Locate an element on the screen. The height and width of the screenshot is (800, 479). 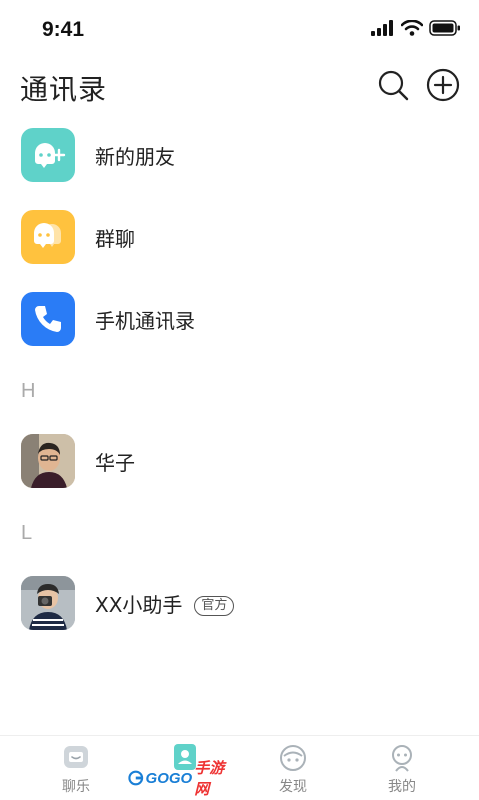
tab-label: 发现 is located at coordinates (293, 787).